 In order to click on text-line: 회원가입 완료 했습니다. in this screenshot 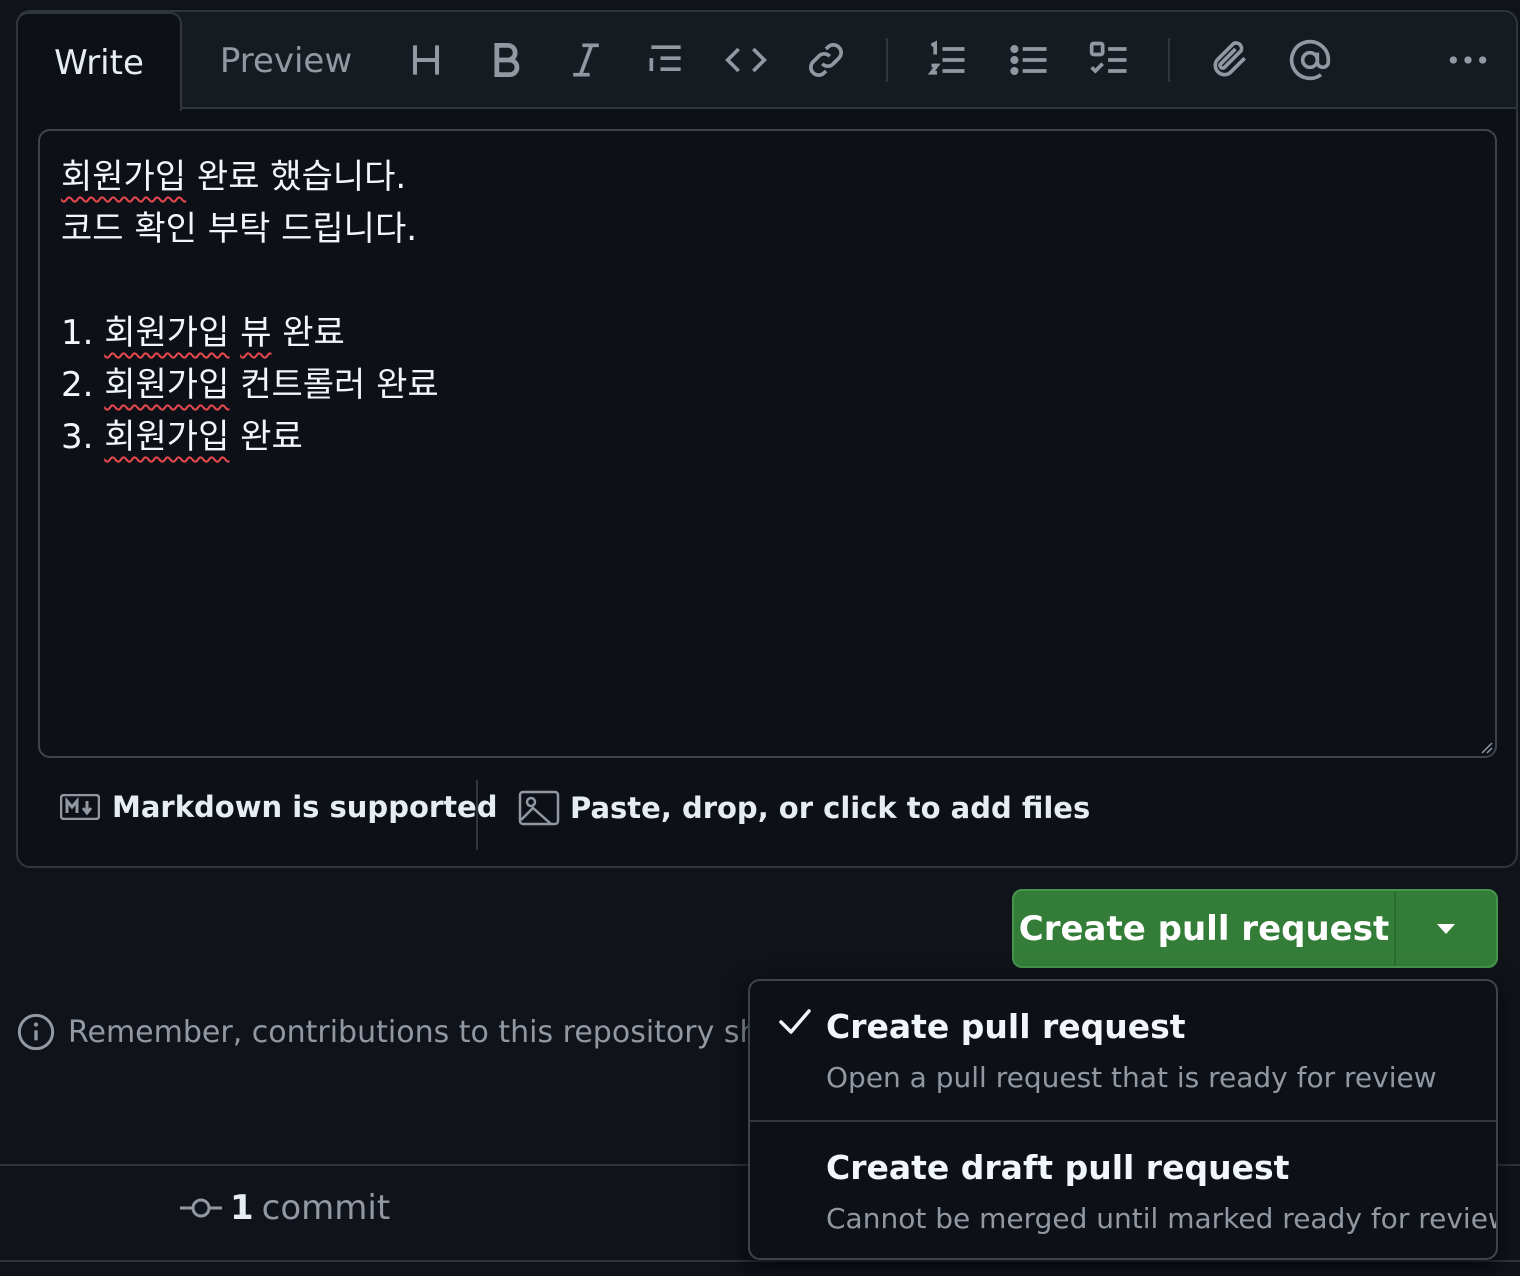, I will do `click(234, 177)`.